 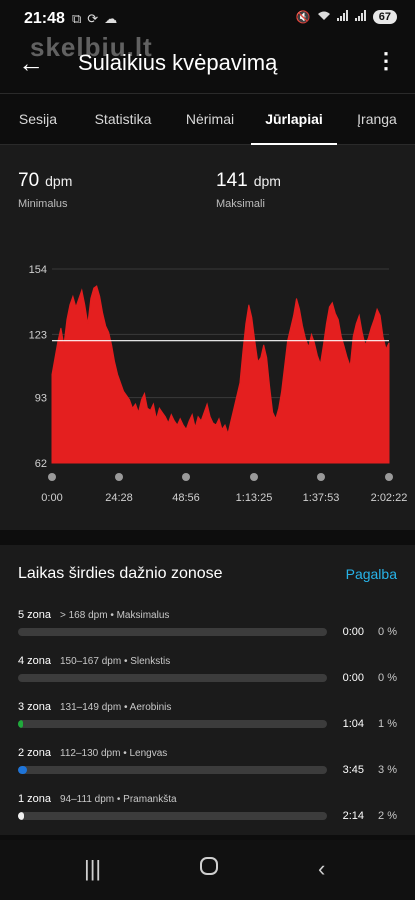 What do you see at coordinates (186, 498) in the screenshot?
I see `x-tick-label: 48:56` at bounding box center [186, 498].